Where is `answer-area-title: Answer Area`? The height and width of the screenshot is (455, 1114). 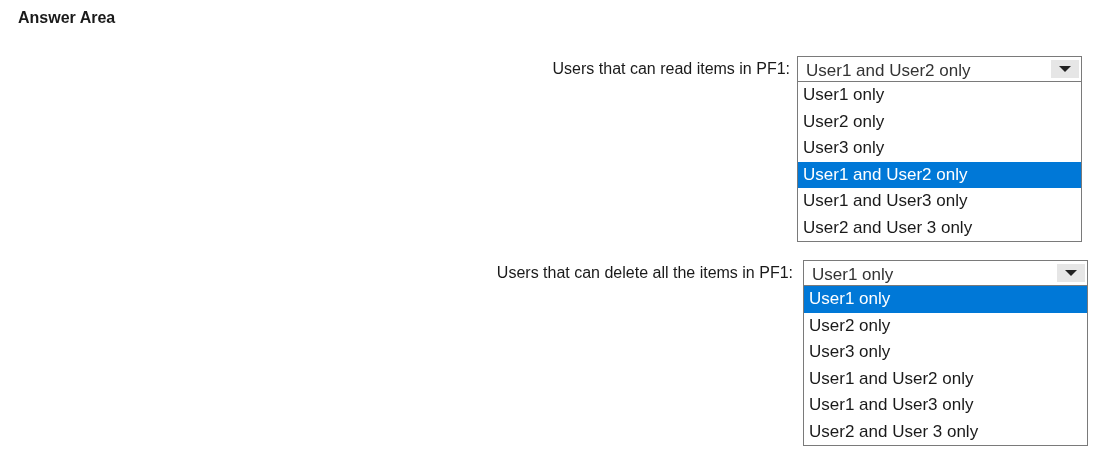 answer-area-title: Answer Area is located at coordinates (67, 18).